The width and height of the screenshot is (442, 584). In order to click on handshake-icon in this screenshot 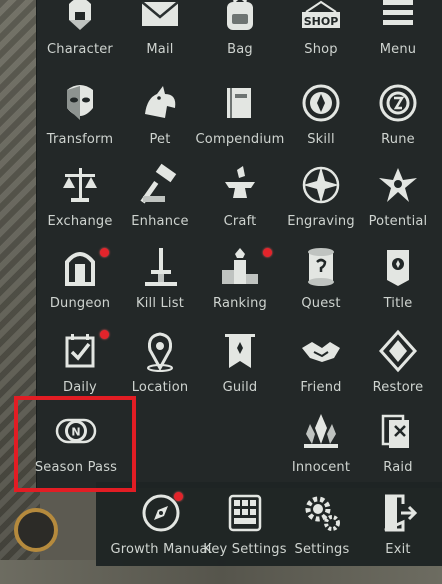, I will do `click(321, 351)`.